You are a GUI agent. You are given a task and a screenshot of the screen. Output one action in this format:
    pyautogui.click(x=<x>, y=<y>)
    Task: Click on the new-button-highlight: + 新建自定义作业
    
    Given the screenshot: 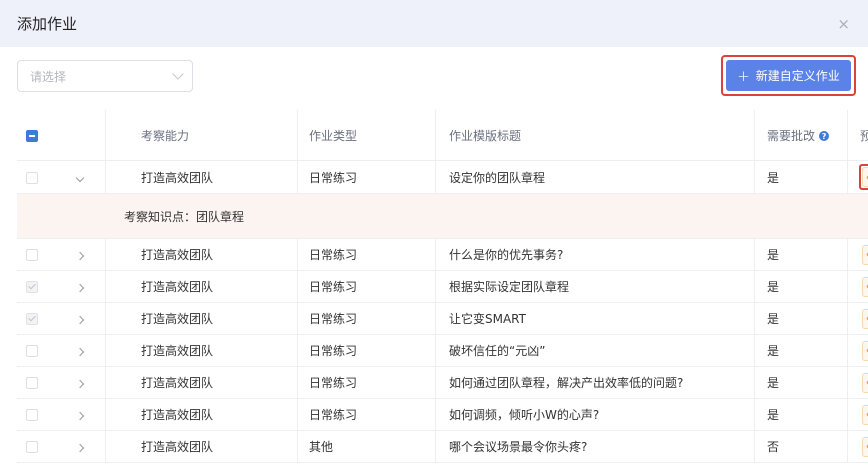 What is the action you would take?
    pyautogui.click(x=788, y=75)
    